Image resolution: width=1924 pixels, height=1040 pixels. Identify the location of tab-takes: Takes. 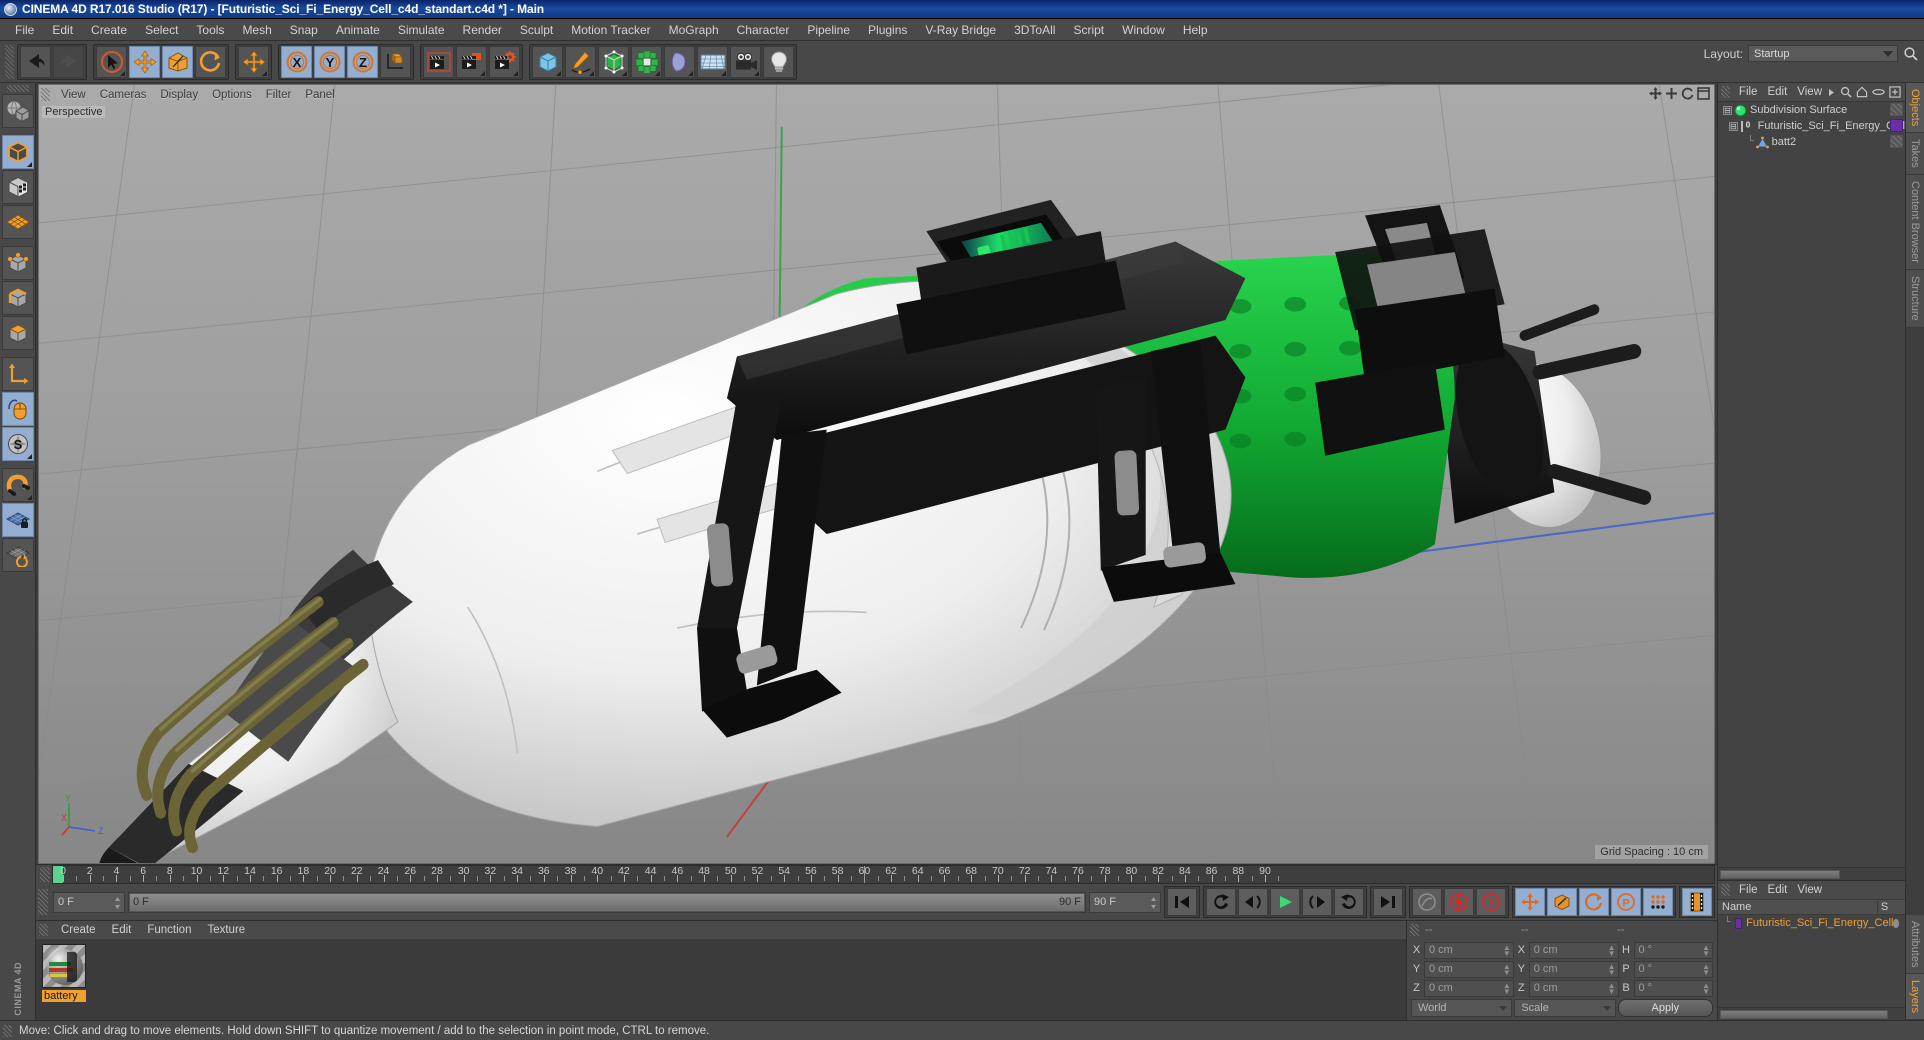
(1915, 154).